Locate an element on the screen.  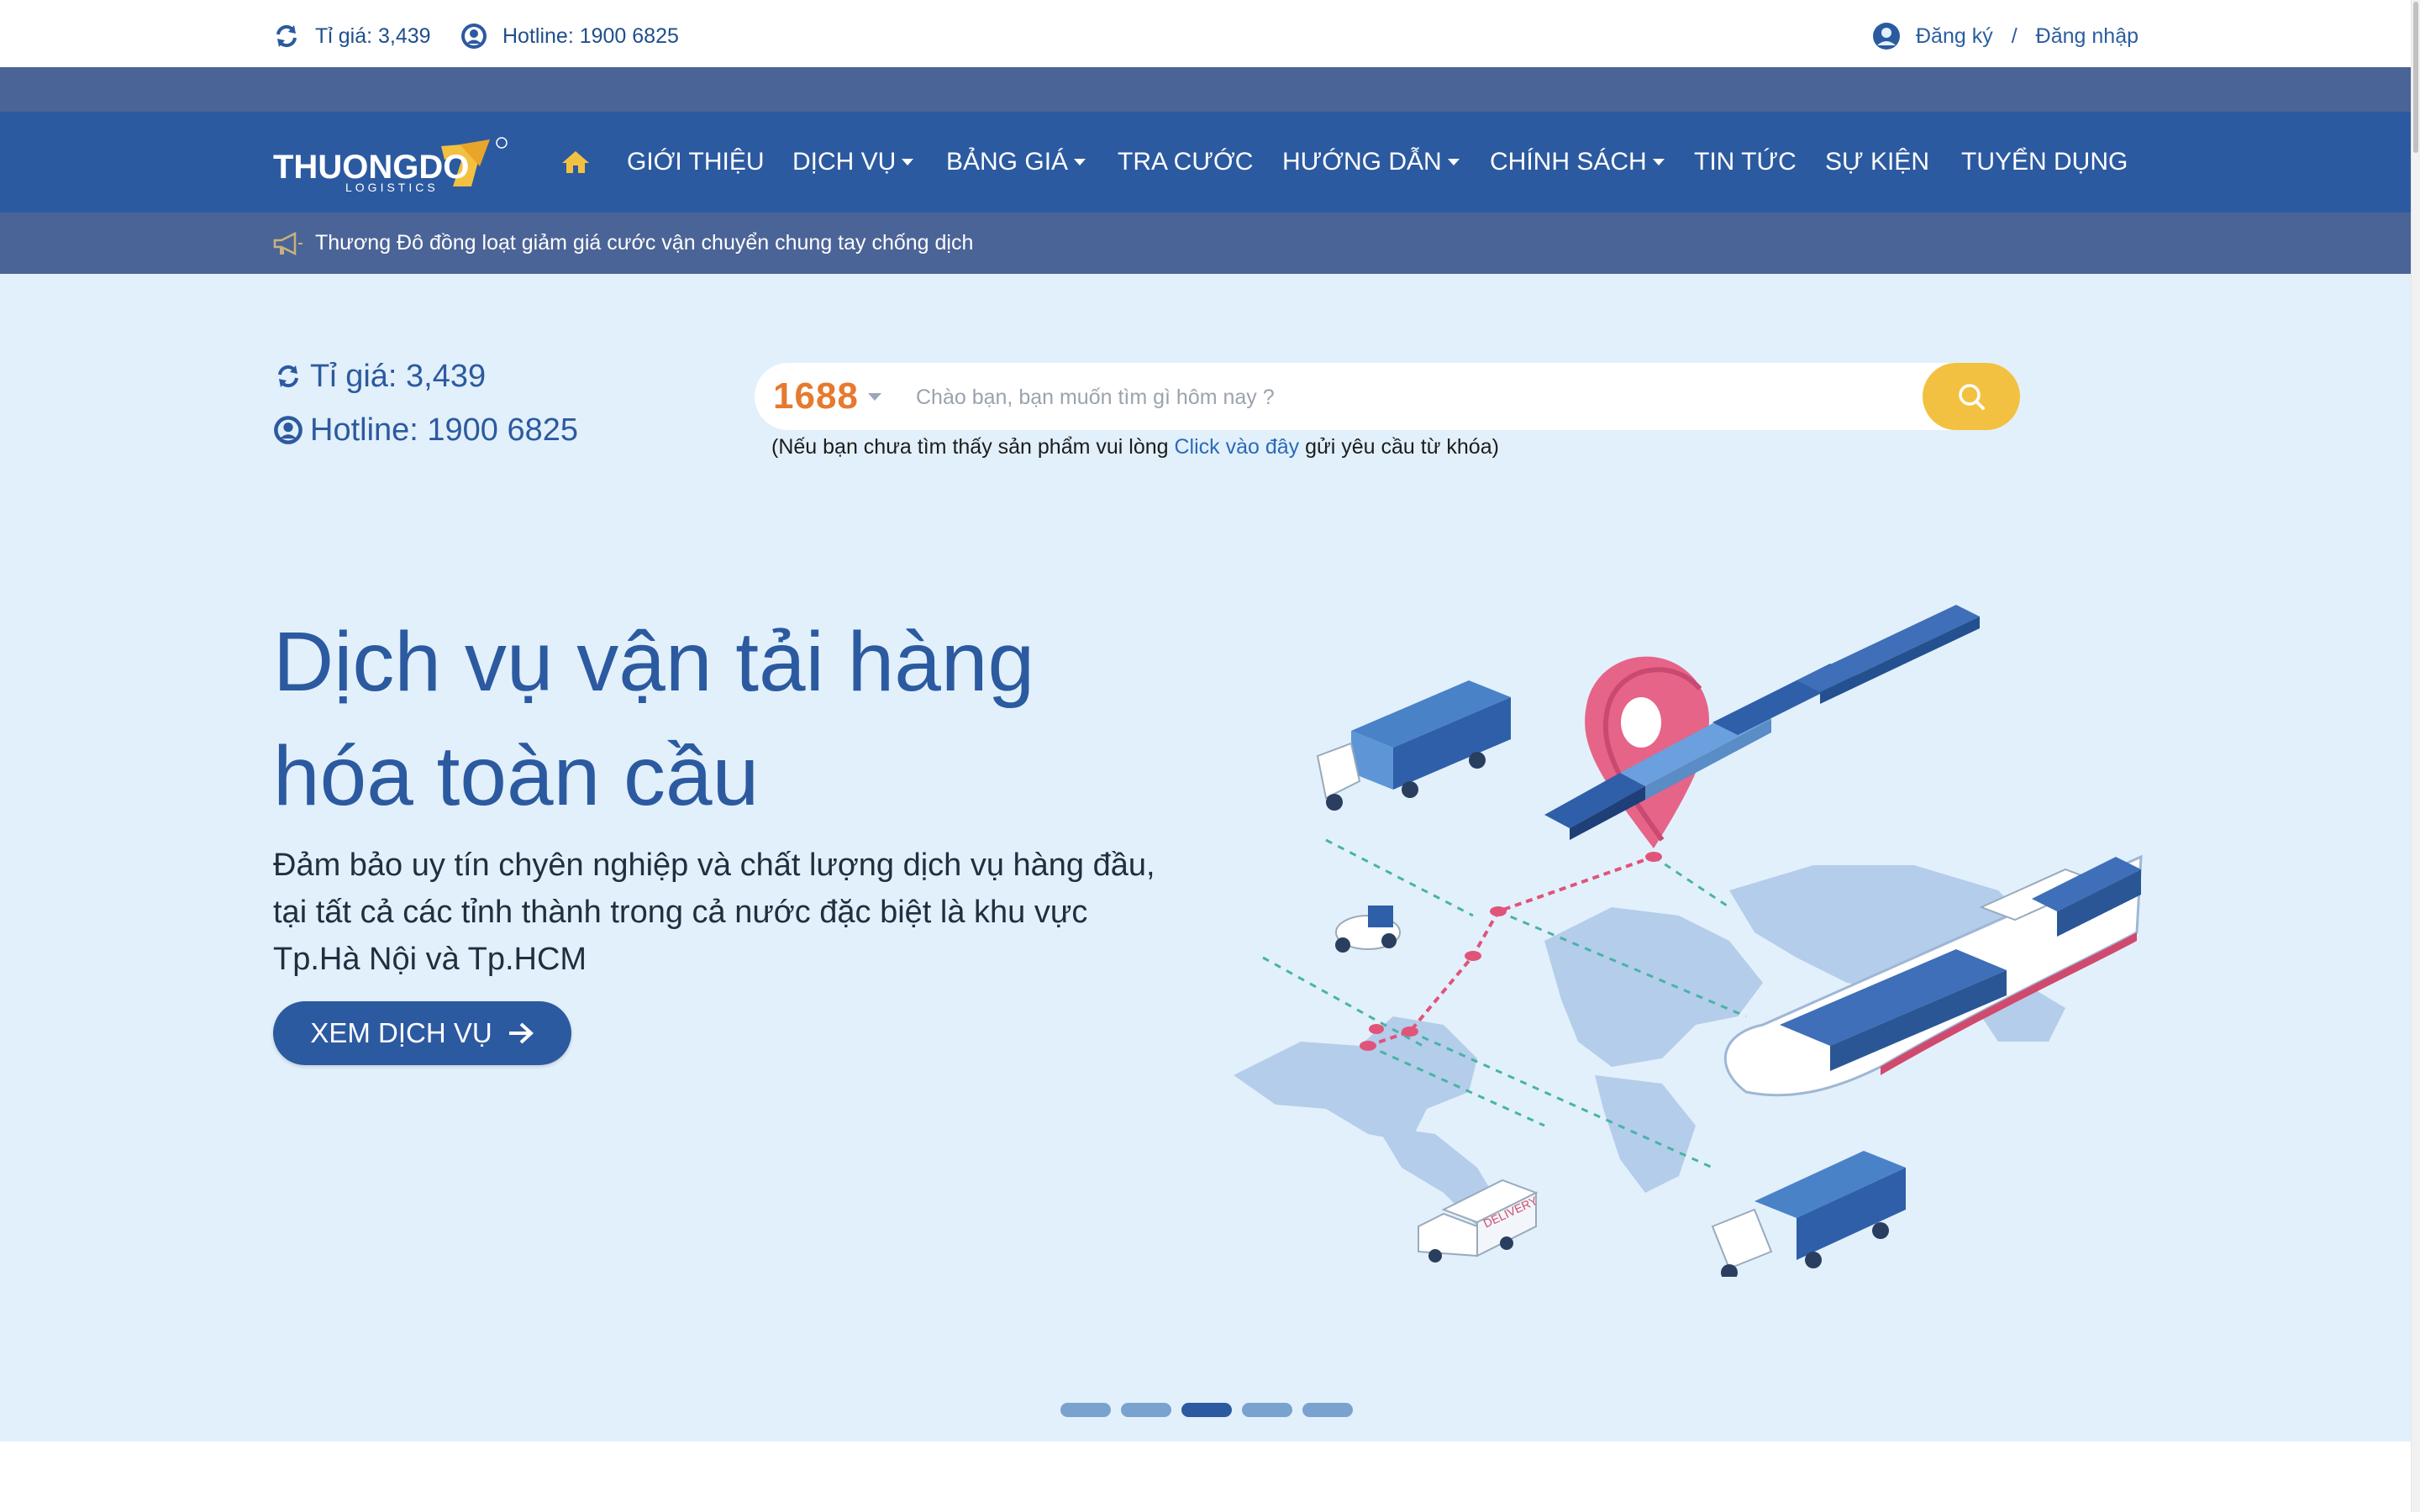
hero-rate: Tỉ giá: 3,439 is located at coordinates (379, 376).